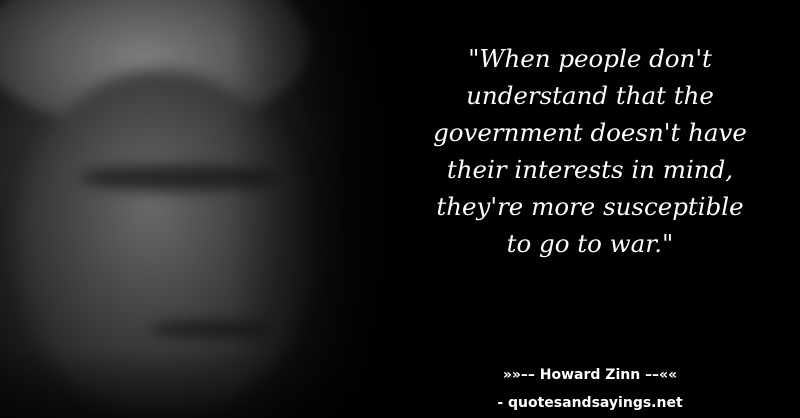  Describe the element at coordinates (590, 206) in the screenshot. I see `quote-line-5: they're more susceptible` at that location.